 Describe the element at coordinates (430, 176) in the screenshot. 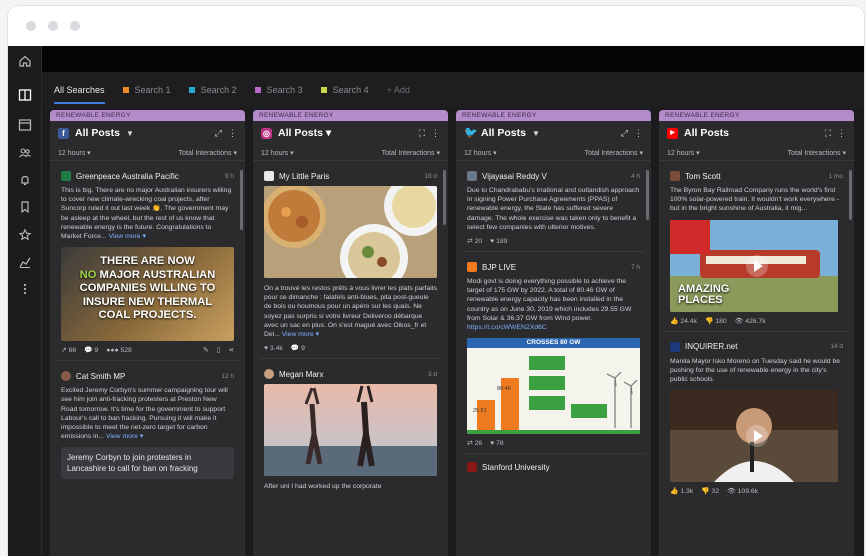

I see `post-time: 18 d` at that location.